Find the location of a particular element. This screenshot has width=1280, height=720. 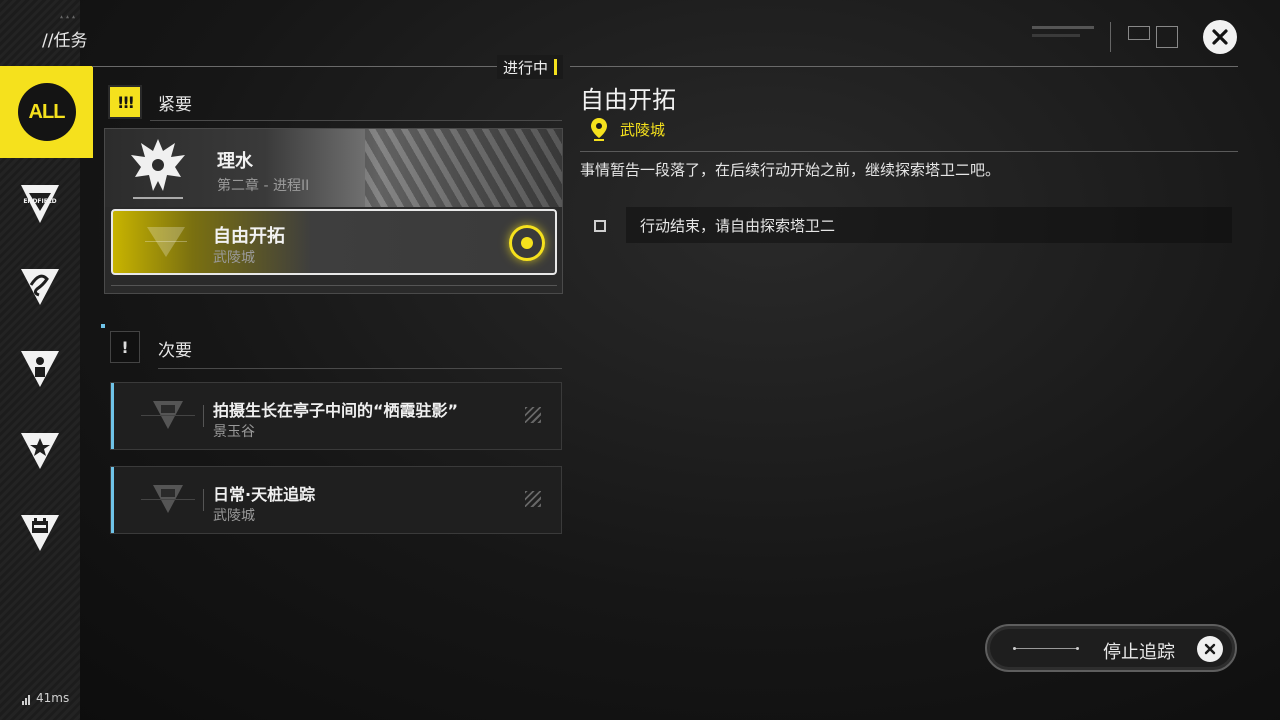

quest-art is located at coordinates (463, 168).